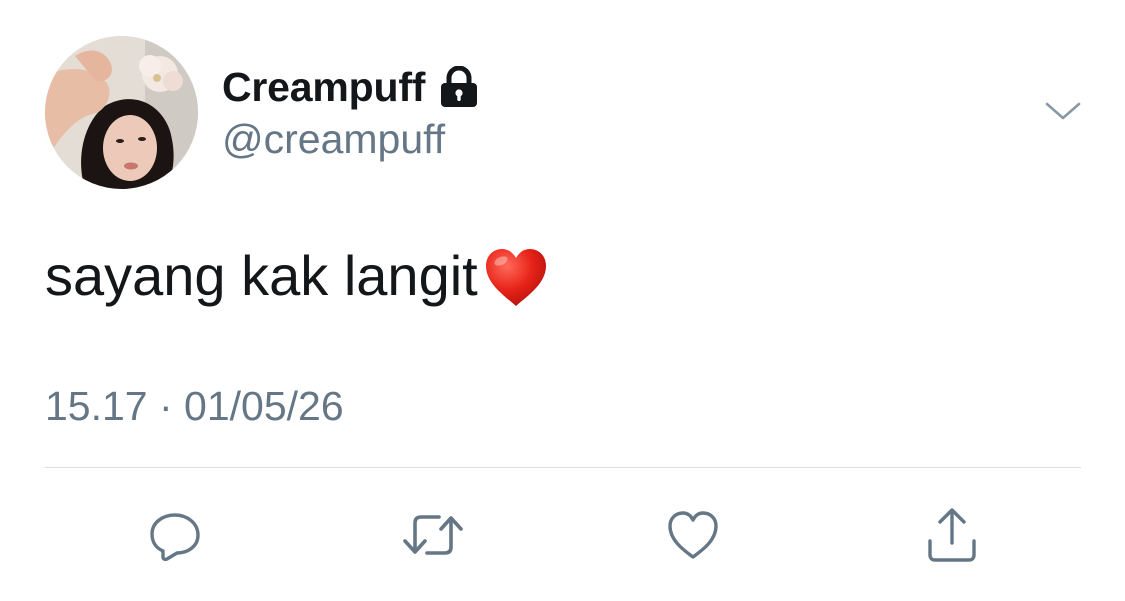 This screenshot has height=601, width=1125. I want to click on action-bar, so click(562, 535).